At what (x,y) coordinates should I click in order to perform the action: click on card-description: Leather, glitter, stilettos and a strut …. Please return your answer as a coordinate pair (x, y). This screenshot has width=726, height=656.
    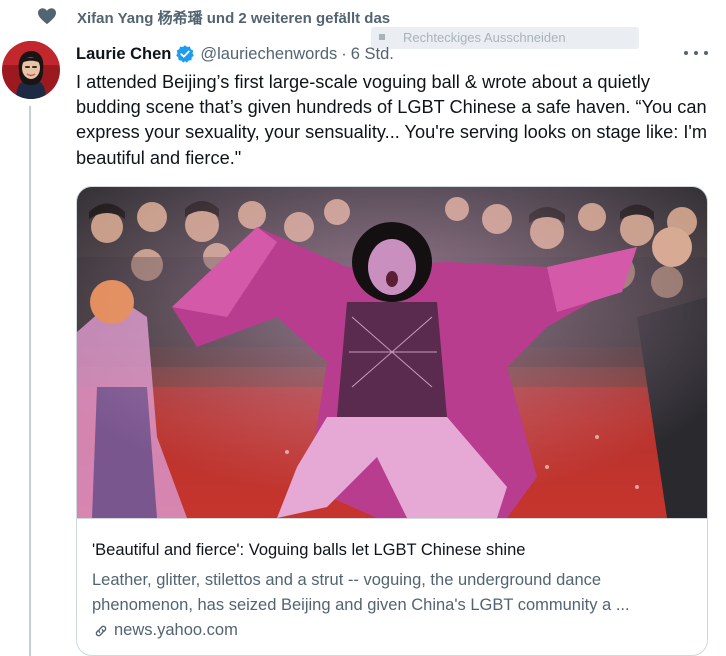
    Looking at the image, I should click on (392, 593).